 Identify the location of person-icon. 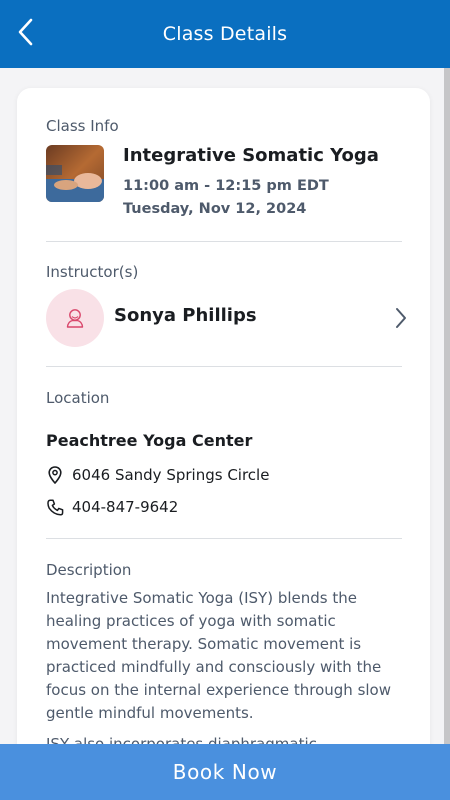
(75, 318).